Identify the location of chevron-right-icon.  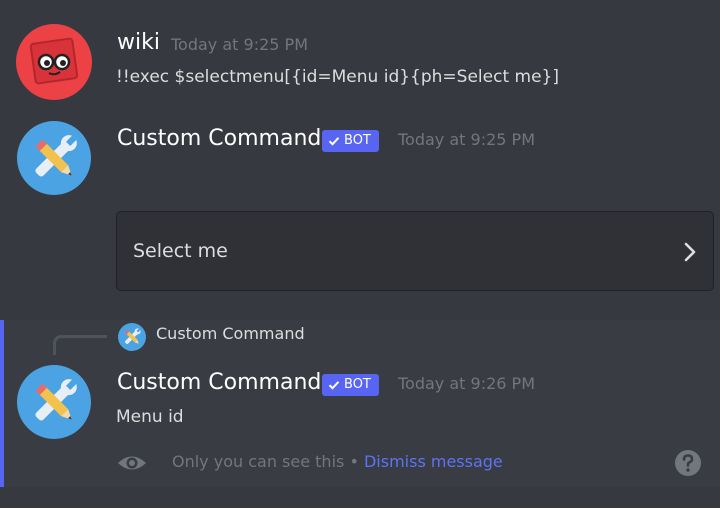
(690, 252).